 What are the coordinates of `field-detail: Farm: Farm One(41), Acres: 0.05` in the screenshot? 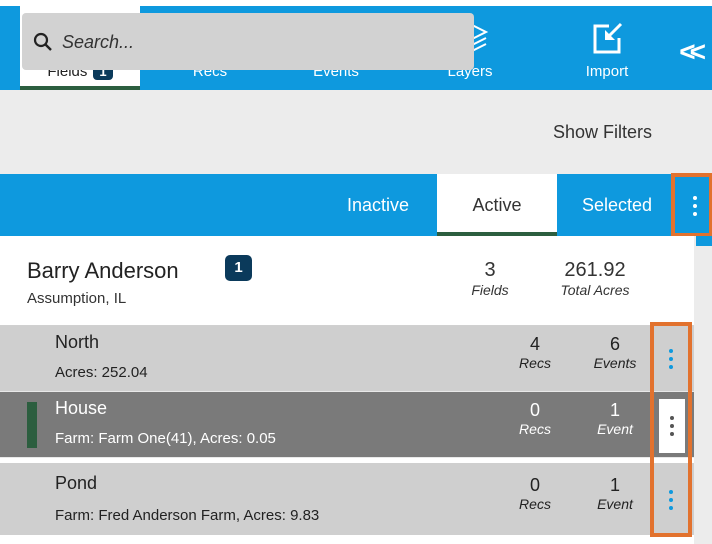 It's located at (165, 438).